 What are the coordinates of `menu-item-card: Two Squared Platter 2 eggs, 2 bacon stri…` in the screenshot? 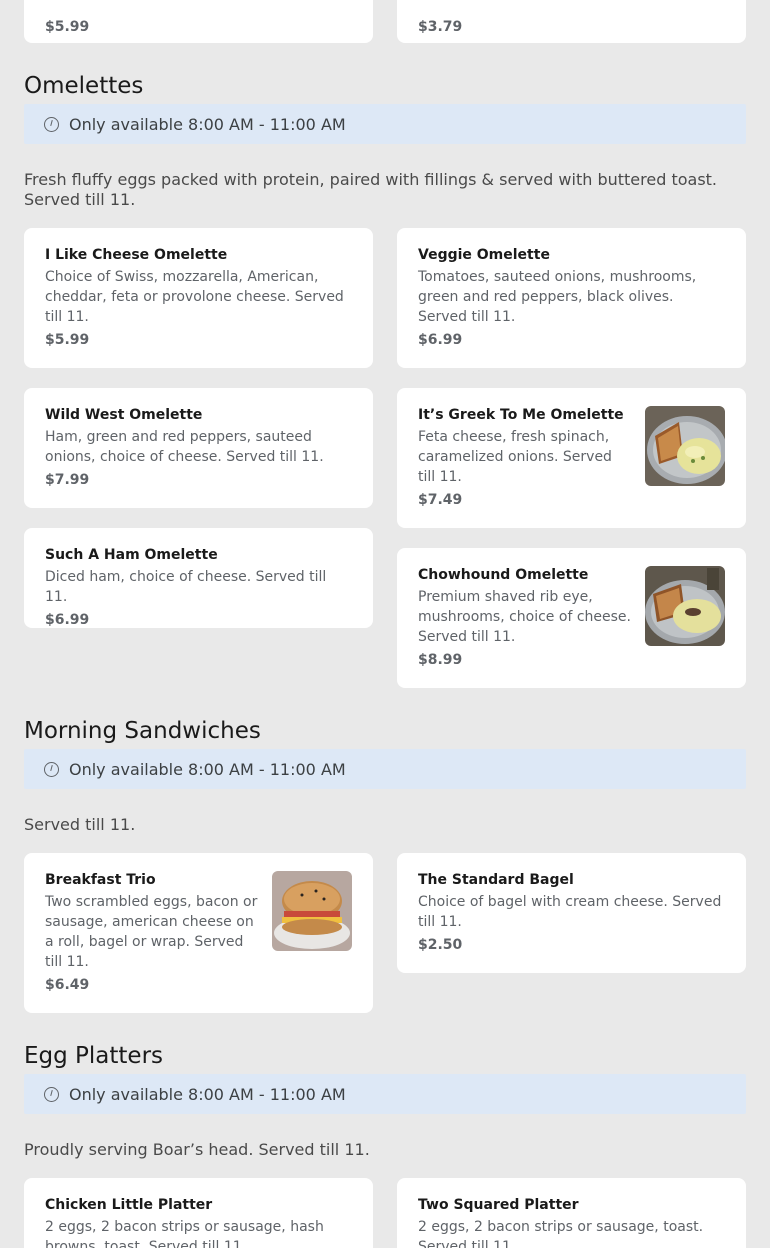 It's located at (571, 1213).